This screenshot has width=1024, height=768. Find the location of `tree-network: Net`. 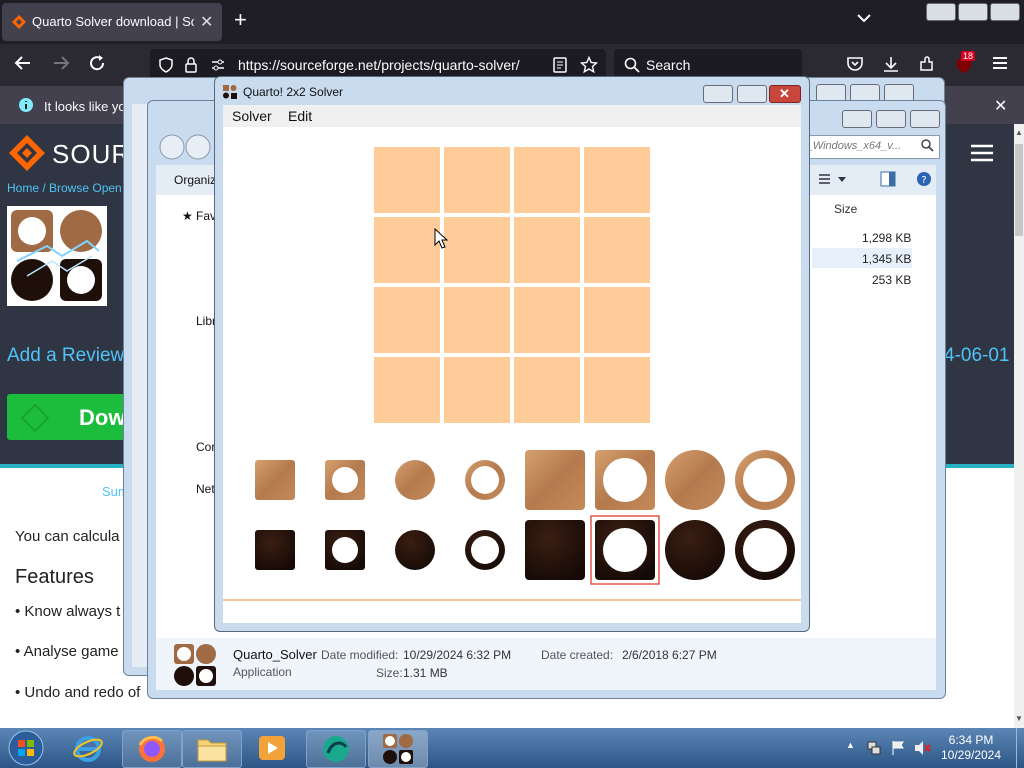

tree-network: Net is located at coordinates (205, 489).